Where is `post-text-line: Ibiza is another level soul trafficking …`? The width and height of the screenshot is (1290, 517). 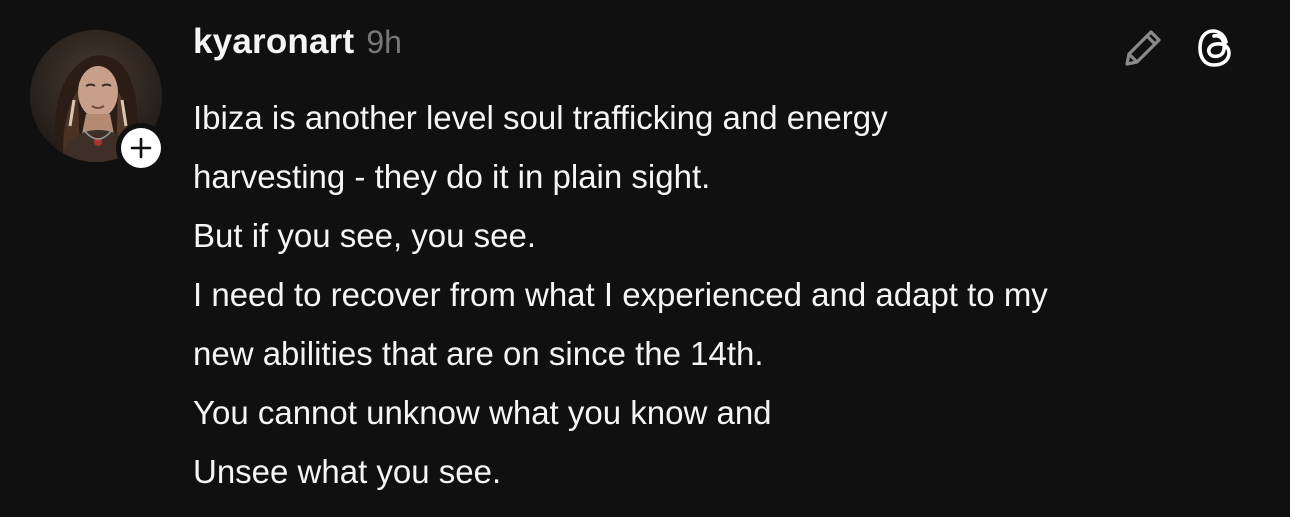 post-text-line: Ibiza is another level soul trafficking … is located at coordinates (540, 117).